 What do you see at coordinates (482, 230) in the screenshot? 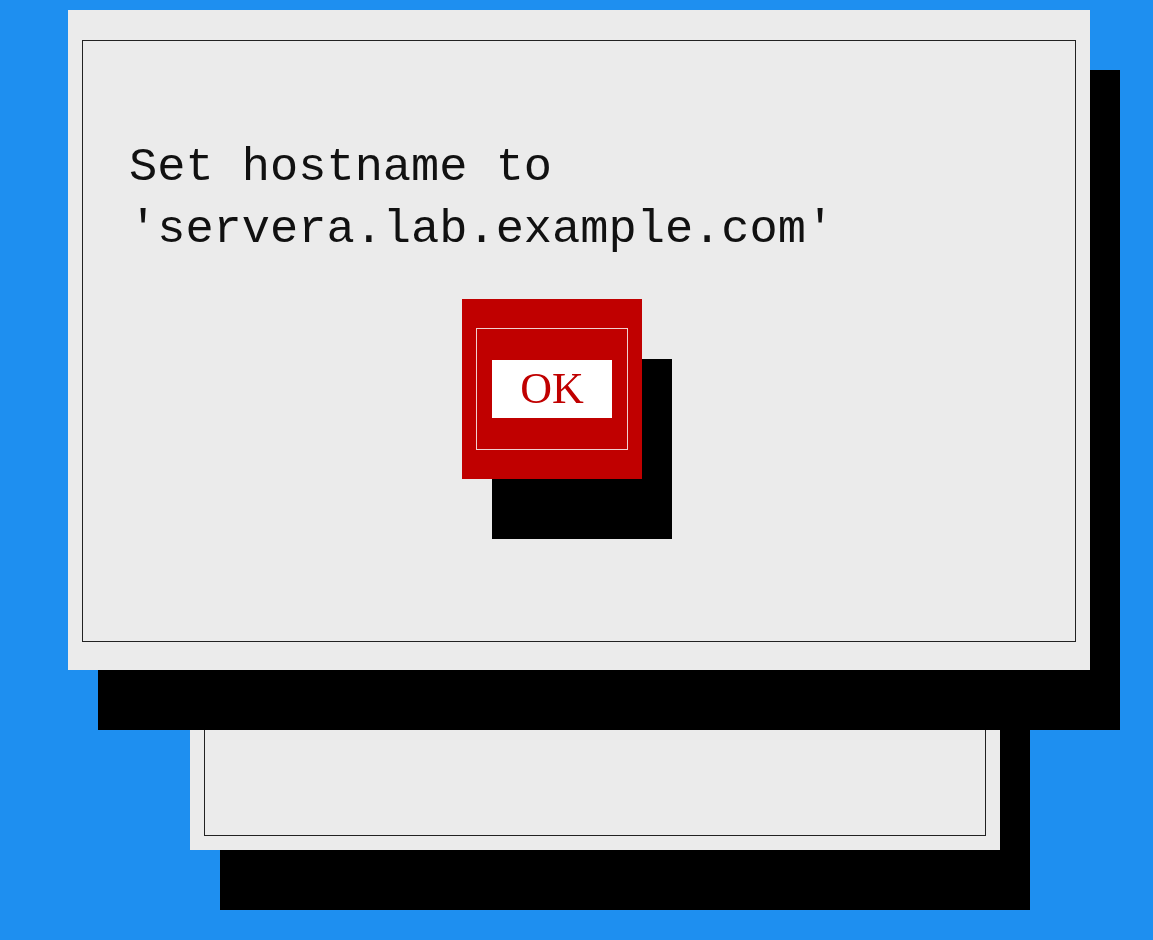
I see `message-text: 'servera.lab.example.com'` at bounding box center [482, 230].